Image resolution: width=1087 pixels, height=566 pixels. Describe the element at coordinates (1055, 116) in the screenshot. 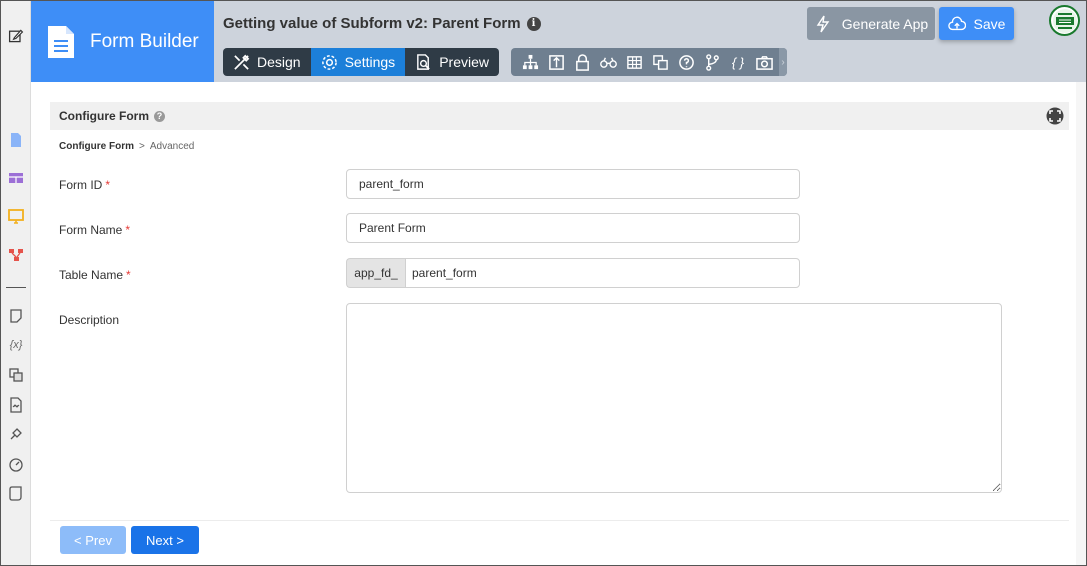

I see `expand-icon` at that location.